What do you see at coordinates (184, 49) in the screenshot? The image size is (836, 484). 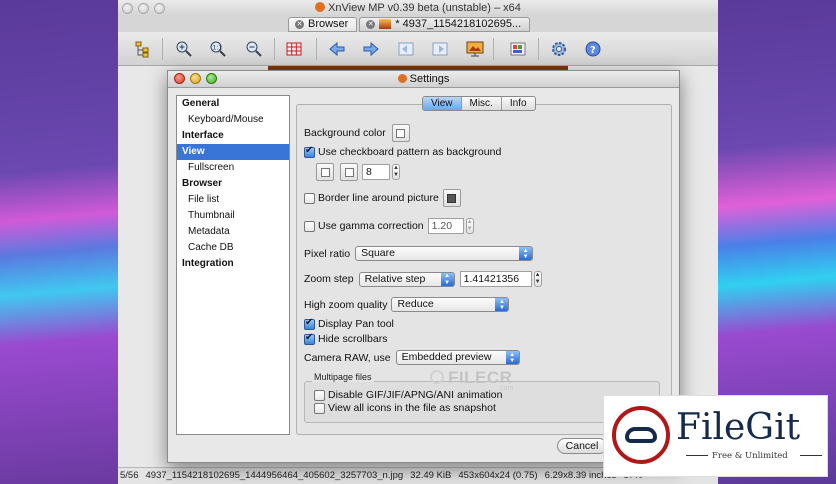 I see `zoom-in-icon` at bounding box center [184, 49].